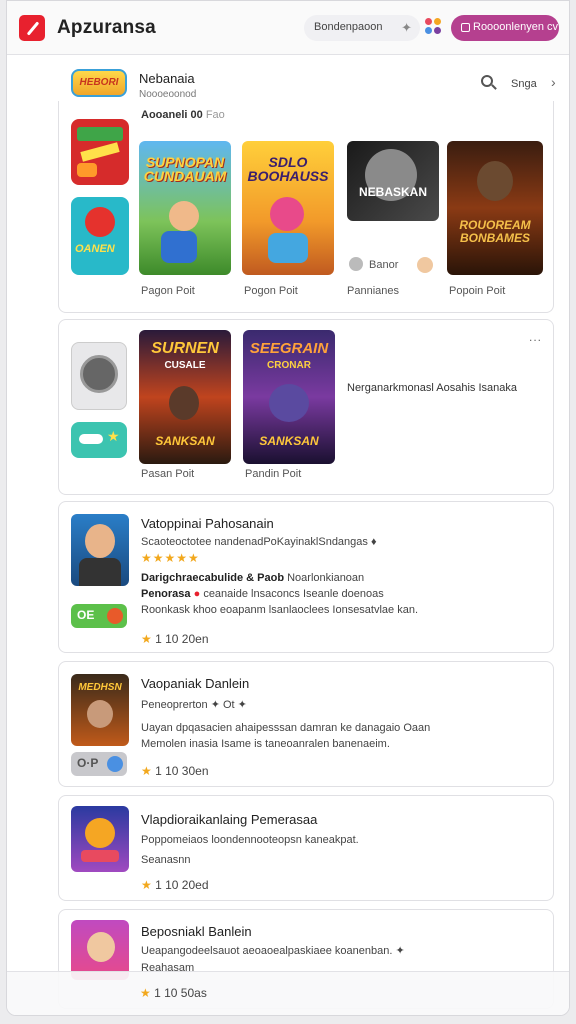  I want to click on list-item-line: Noarlonkianoan, so click(326, 578).